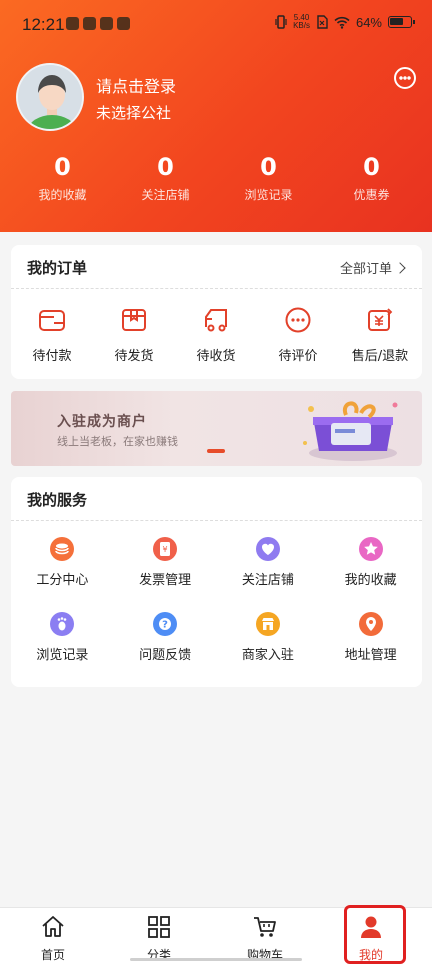  I want to click on order-pending-shipment: 待发货, so click(134, 335).